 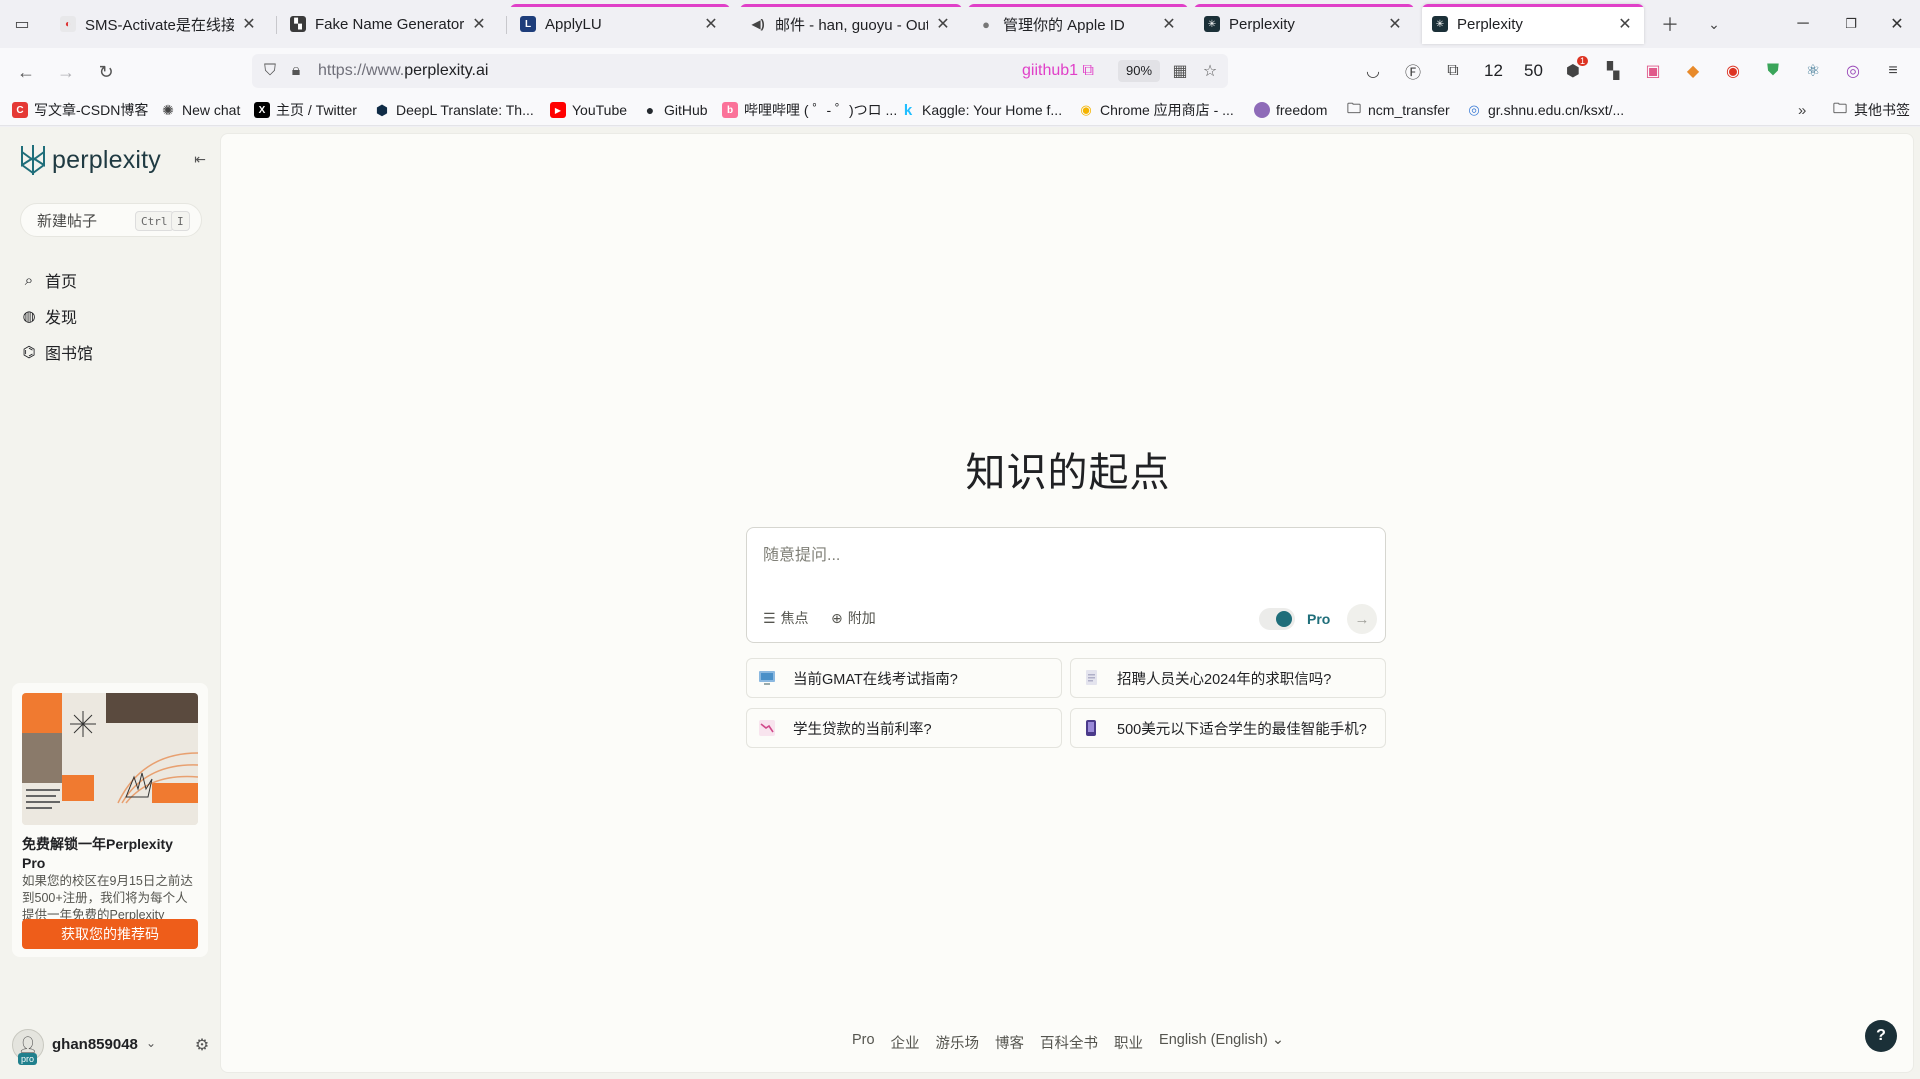 I want to click on sidebar-item-discover: ◍ 发现, so click(x=48, y=316).